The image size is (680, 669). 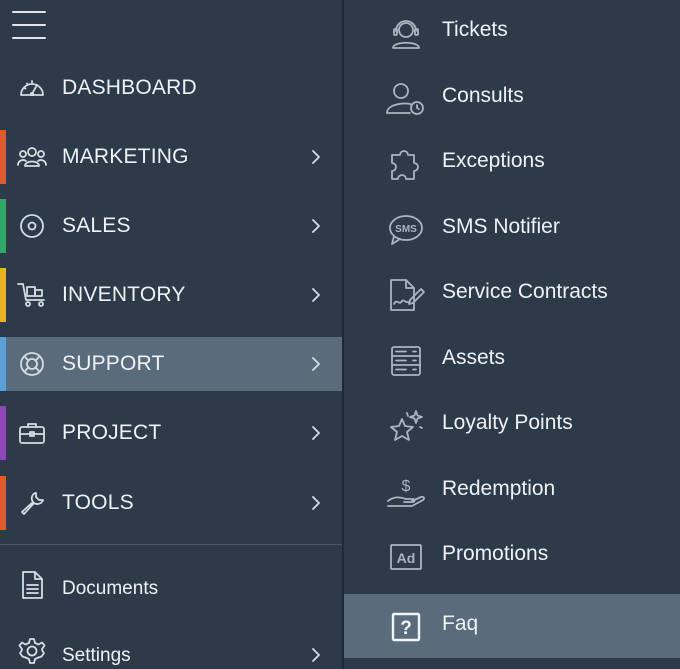 I want to click on submenu-item-sms-notifier: SMS SMS Notifier, so click(x=512, y=229).